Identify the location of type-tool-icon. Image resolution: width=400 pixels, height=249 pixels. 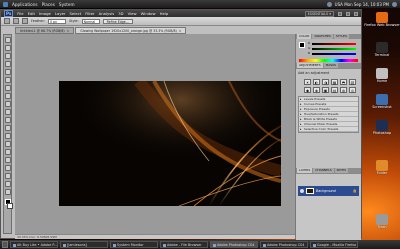
(7, 152).